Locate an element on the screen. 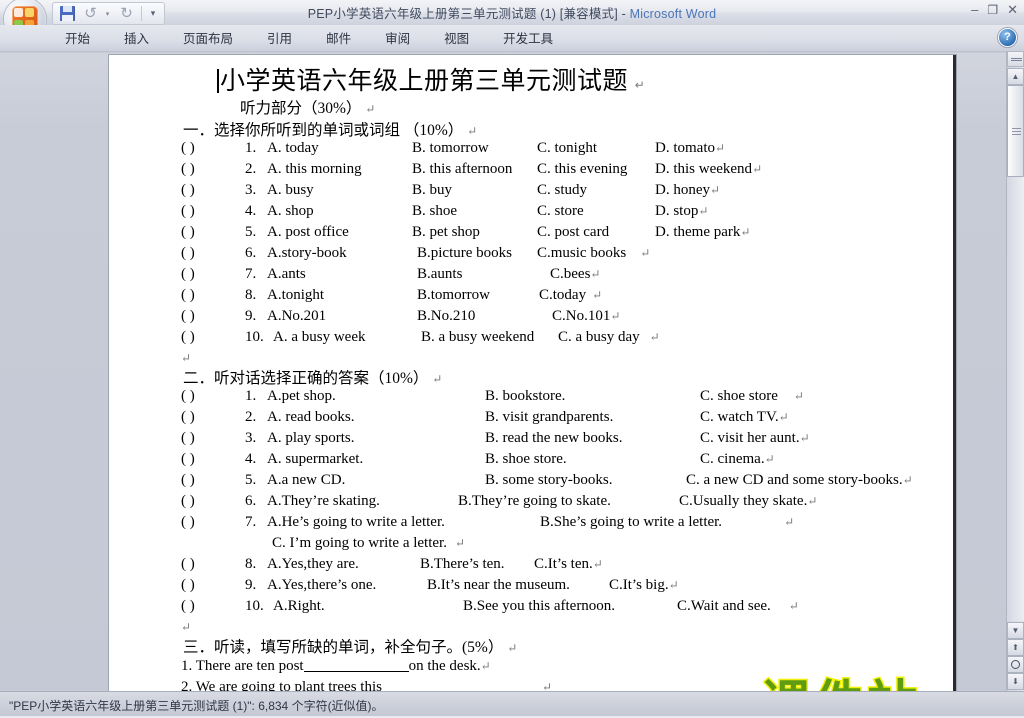  undo-dropdown-button: ▾ is located at coordinates (108, 13).